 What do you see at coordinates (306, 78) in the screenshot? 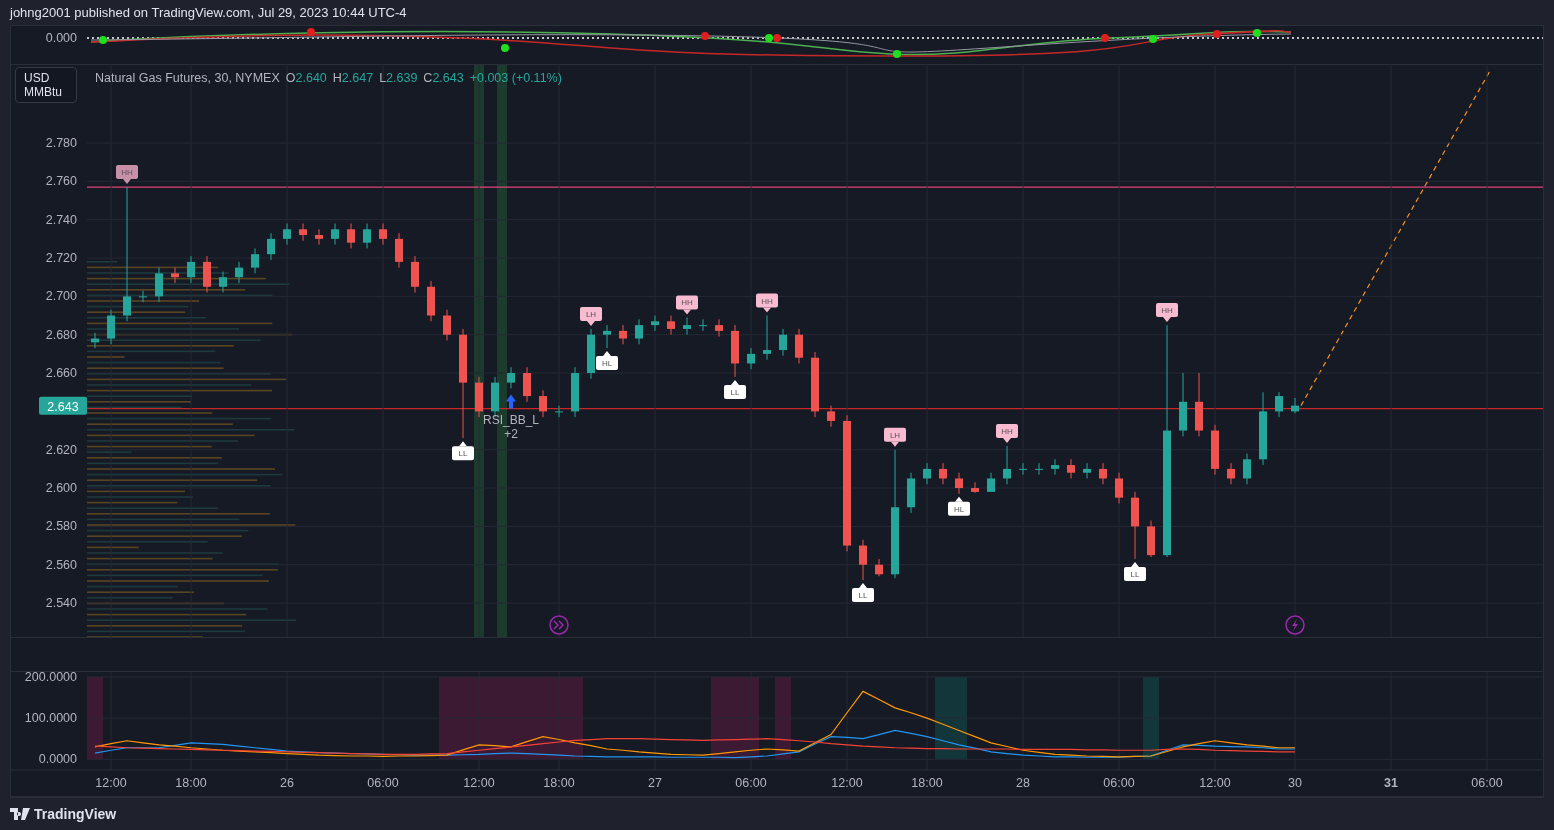
I see `ohlc-value: O2.640` at bounding box center [306, 78].